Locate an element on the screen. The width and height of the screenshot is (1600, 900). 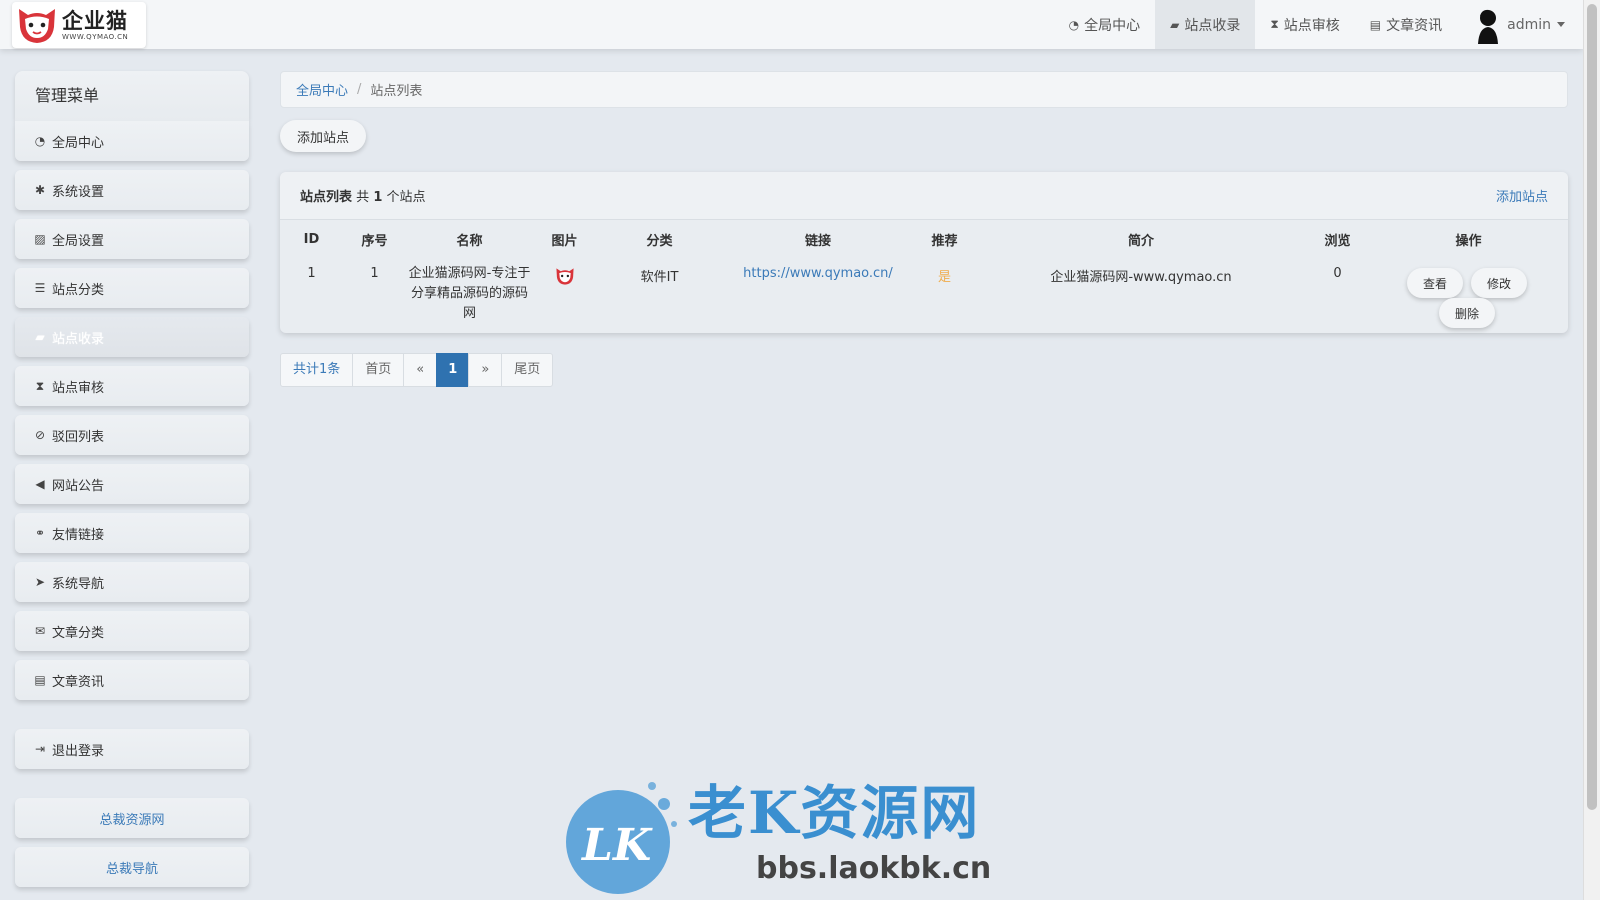
sidebar-item-label: 文章资讯 is located at coordinates (78, 682).